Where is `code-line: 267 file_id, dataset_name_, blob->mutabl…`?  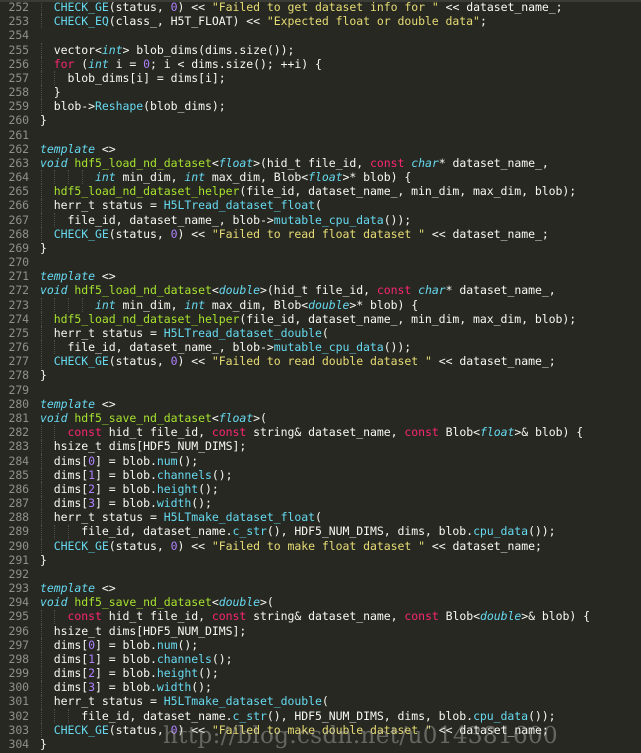
code-line: 267 file_id, dataset_name_, blob->mutabl… is located at coordinates (320, 219).